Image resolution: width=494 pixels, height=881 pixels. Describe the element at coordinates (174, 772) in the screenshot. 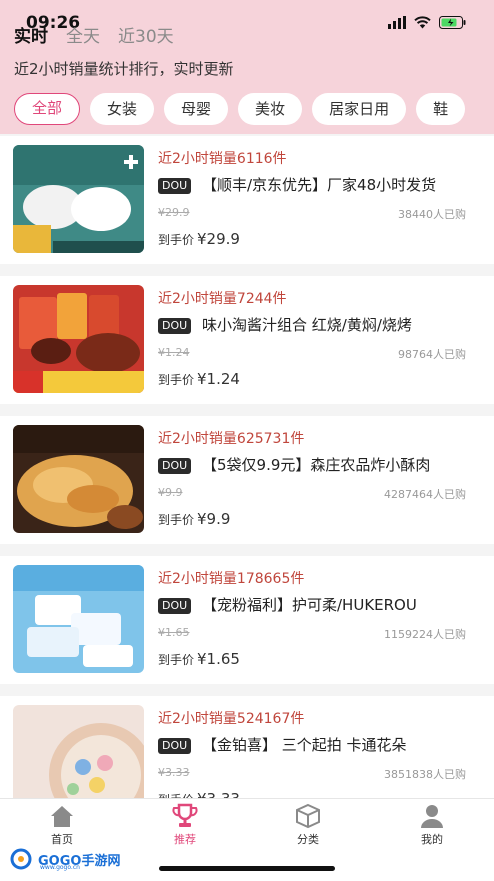

I see `original-price: ¥3.33` at that location.